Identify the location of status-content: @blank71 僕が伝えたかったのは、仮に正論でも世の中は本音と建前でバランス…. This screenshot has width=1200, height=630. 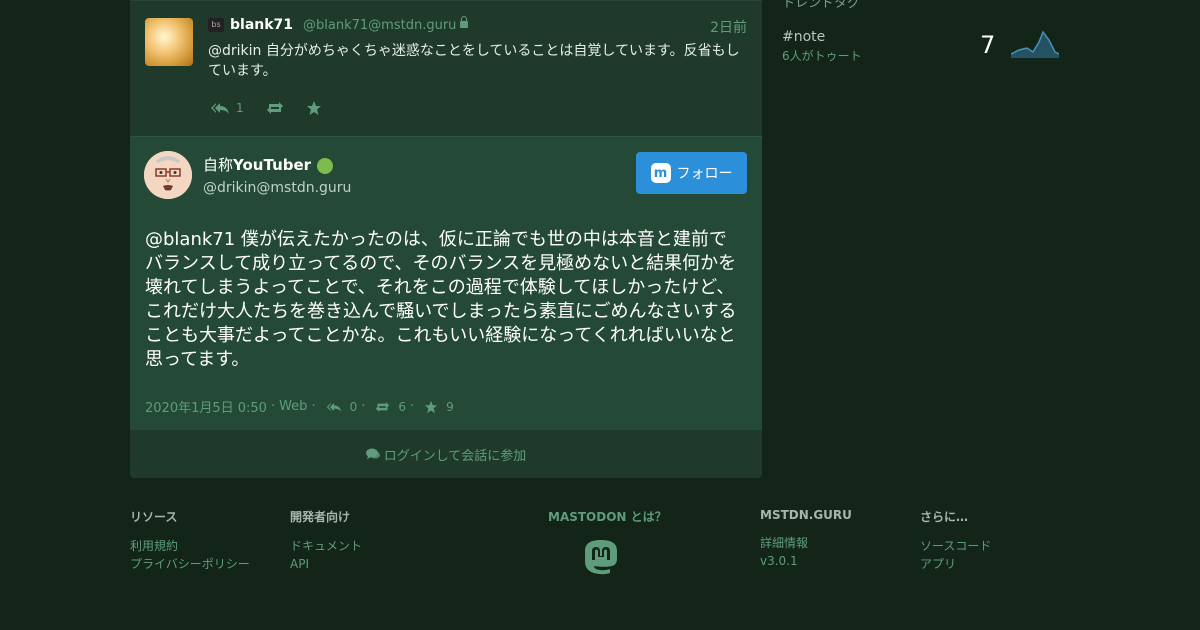
(441, 299).